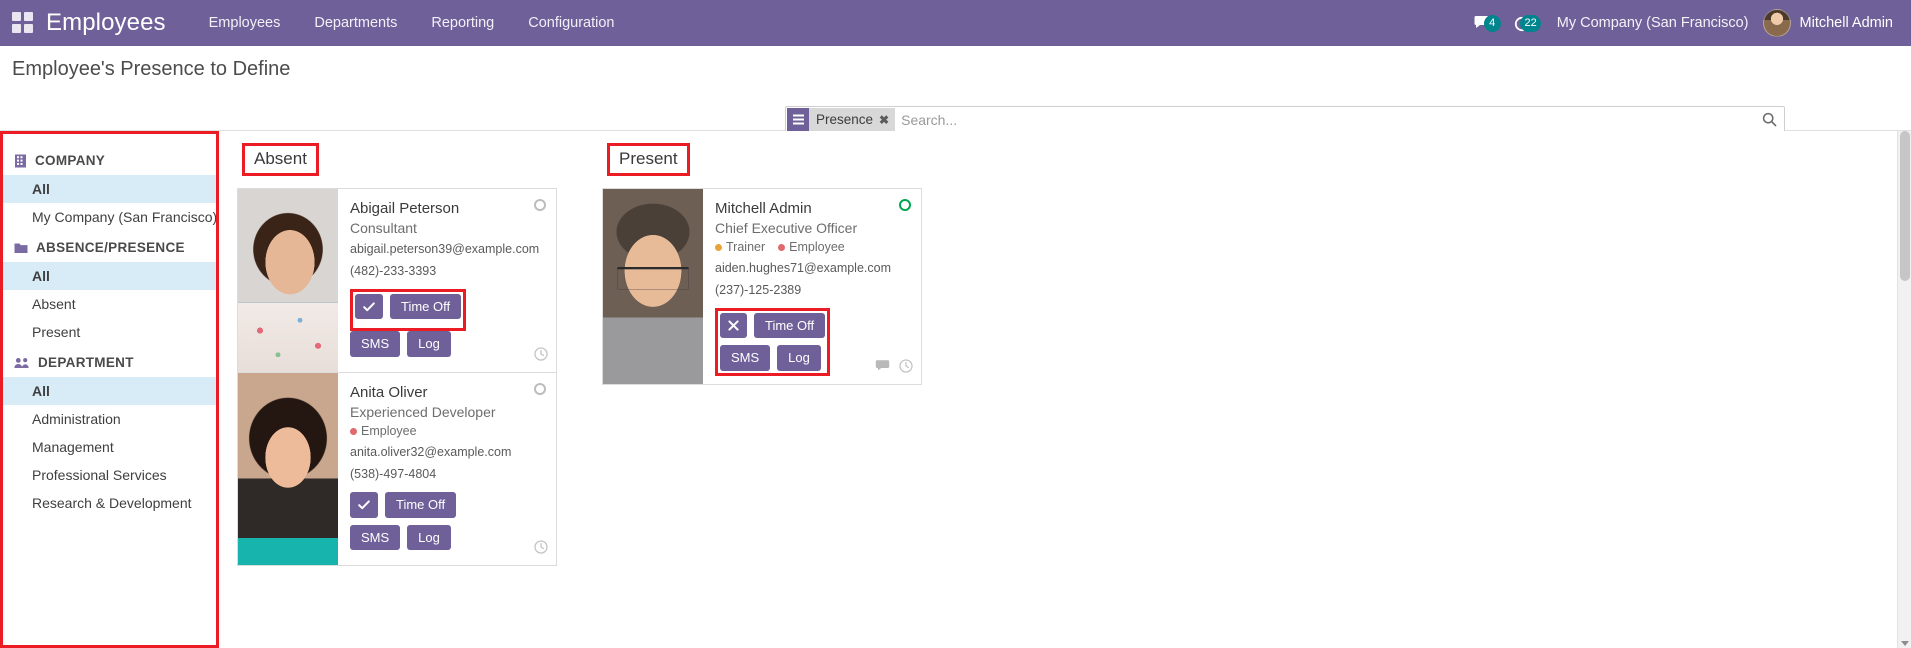 The height and width of the screenshot is (648, 1911). Describe the element at coordinates (462, 23) in the screenshot. I see `menu-item-reporting: Reporting` at that location.